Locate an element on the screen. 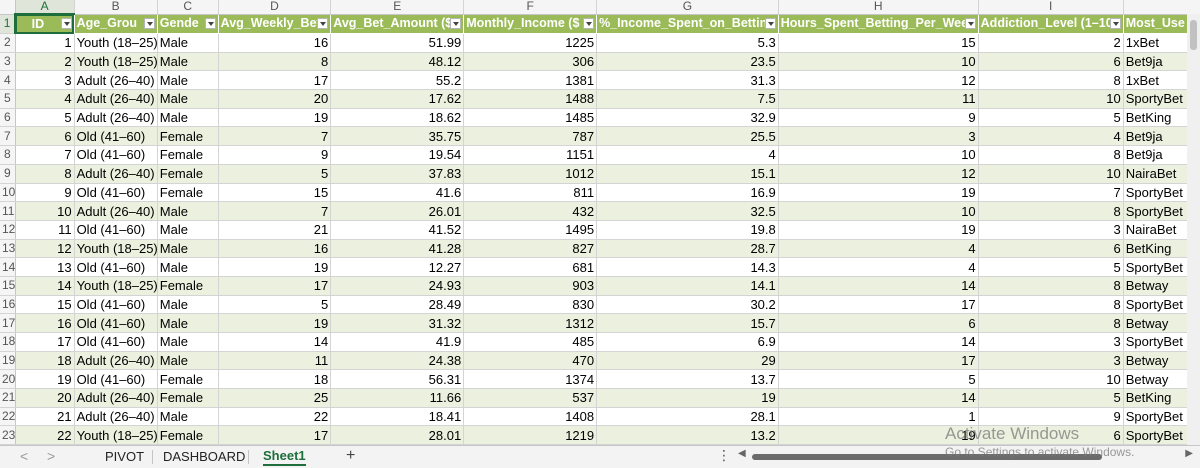 Image resolution: width=1200 pixels, height=468 pixels. table-cell: 22 is located at coordinates (274, 416).